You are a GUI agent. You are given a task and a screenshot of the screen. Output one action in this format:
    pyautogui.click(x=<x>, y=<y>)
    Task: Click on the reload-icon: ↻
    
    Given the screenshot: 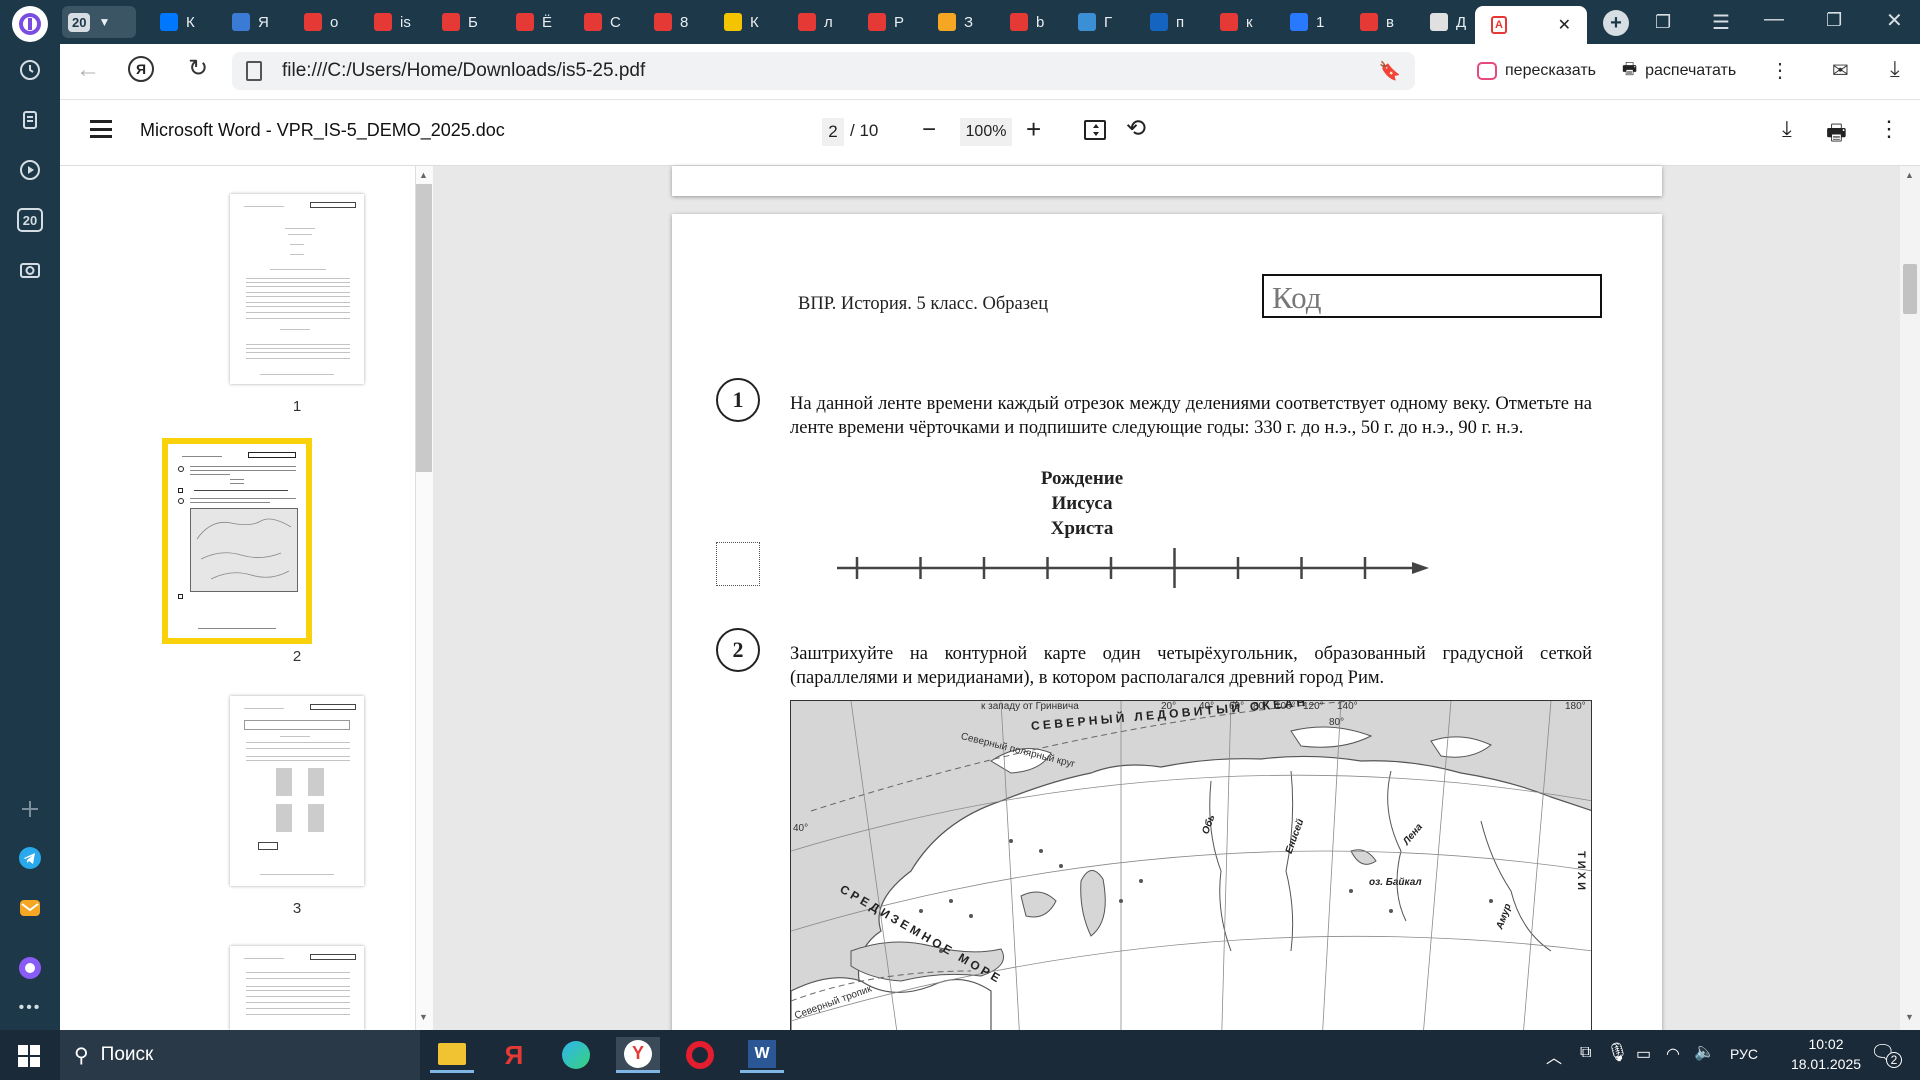 What is the action you would take?
    pyautogui.click(x=198, y=68)
    